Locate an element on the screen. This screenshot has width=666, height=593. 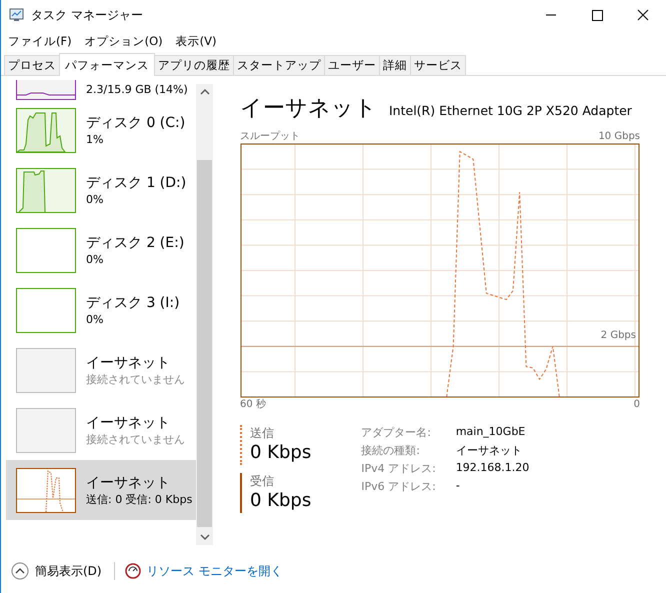
panel-title: イーサネット is located at coordinates (308, 109).